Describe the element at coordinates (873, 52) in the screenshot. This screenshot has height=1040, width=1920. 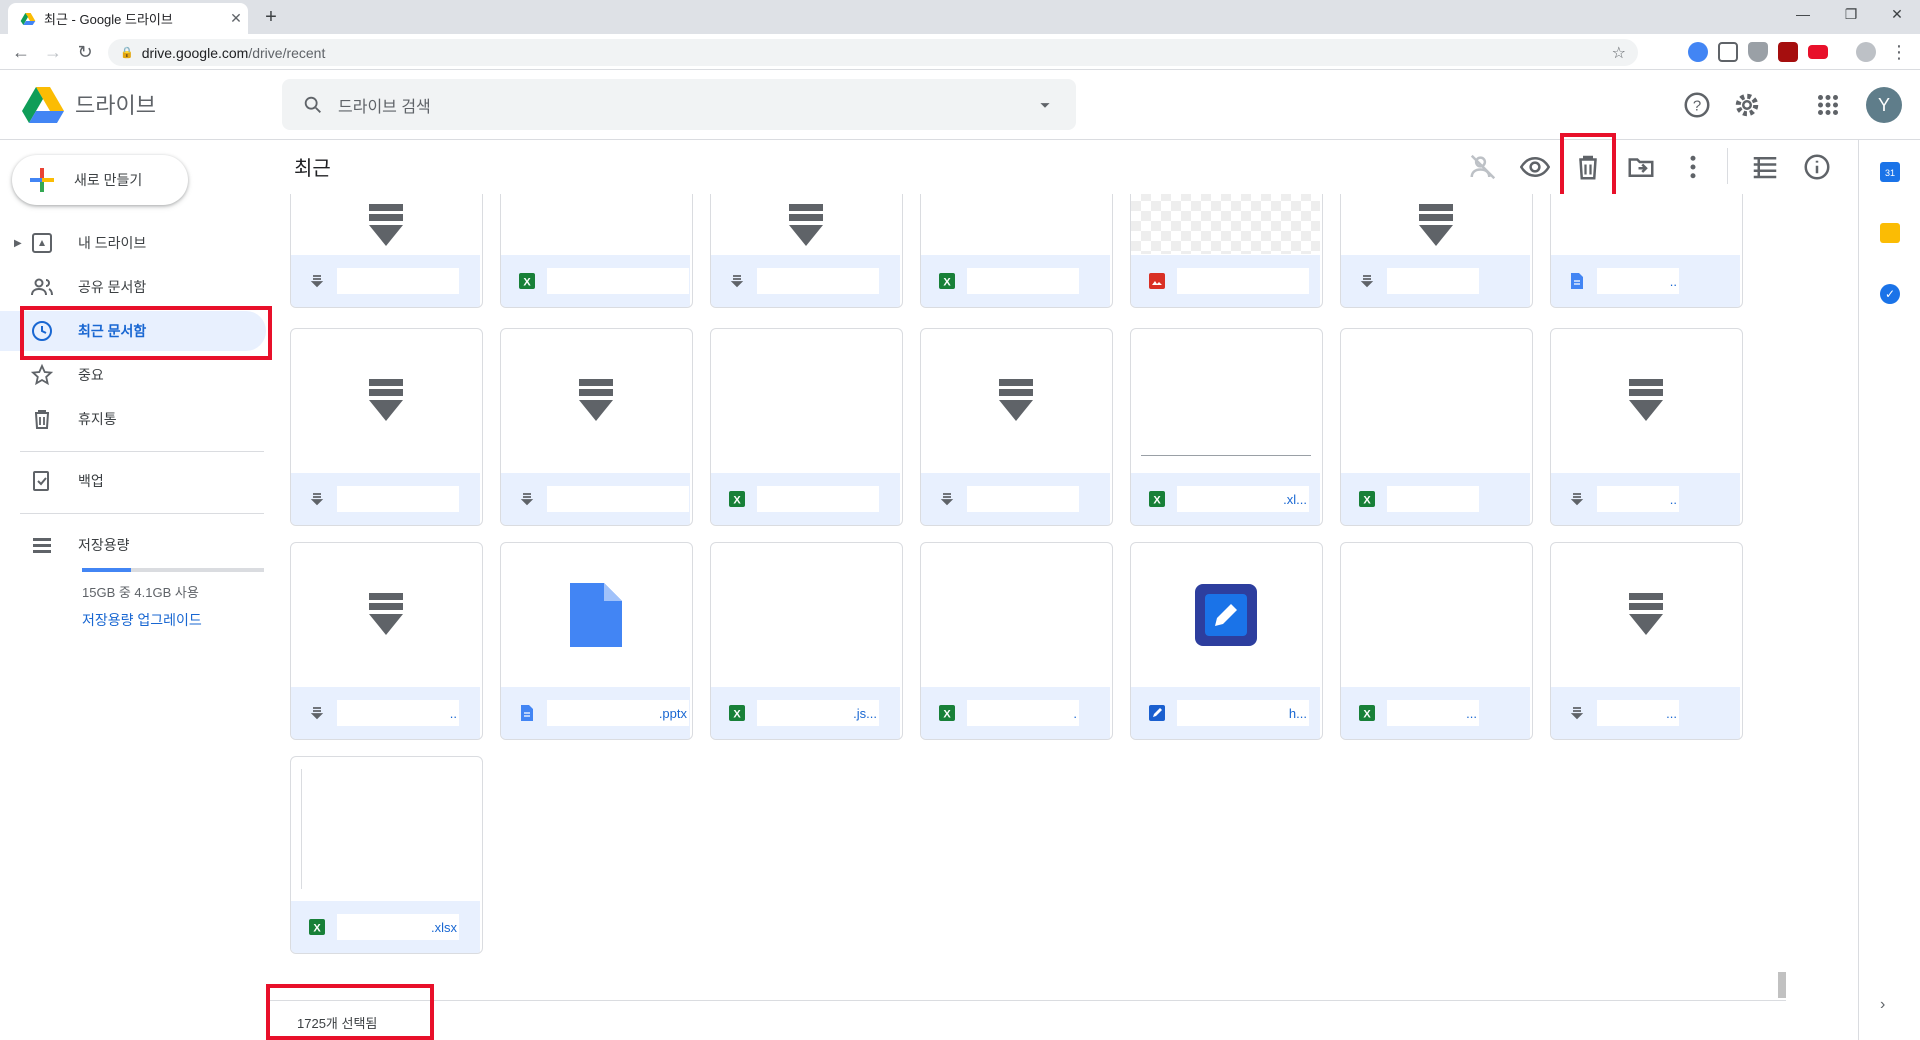
I see `address-bar: 🔒 drive.google.com/drive/recent ☆` at that location.